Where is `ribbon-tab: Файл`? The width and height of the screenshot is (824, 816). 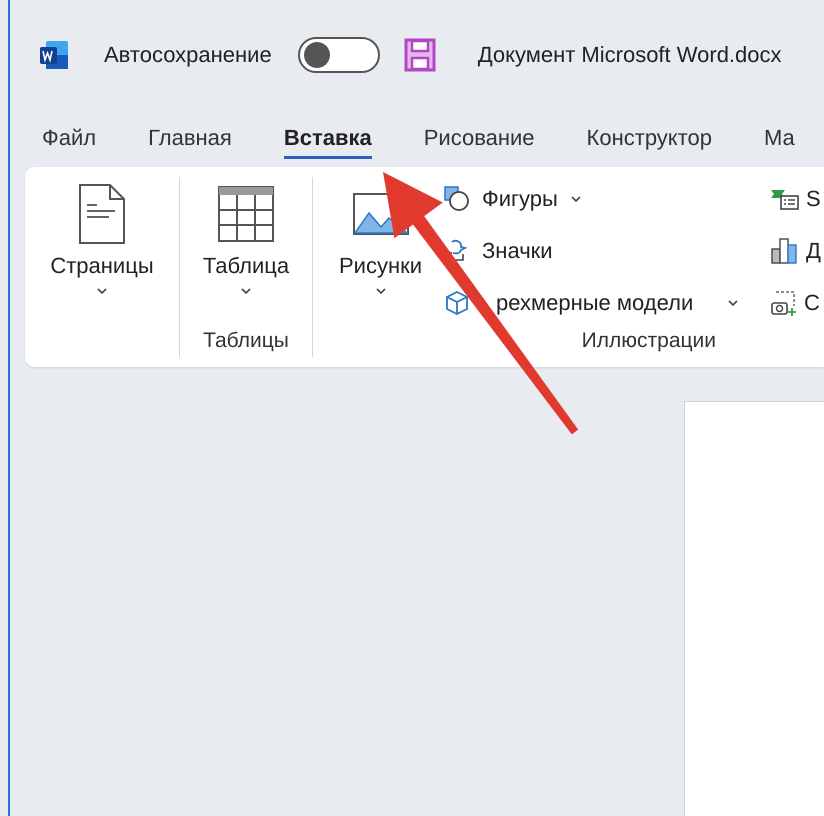 ribbon-tab: Файл is located at coordinates (69, 139).